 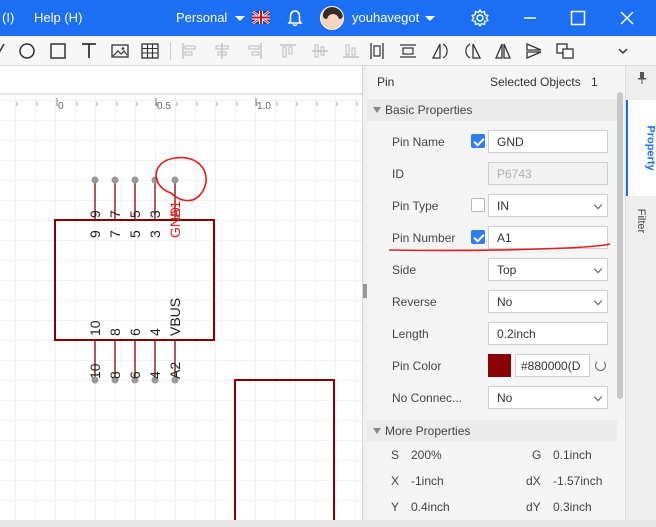 I want to click on basic-properties-section: Basic Properties, so click(x=492, y=110).